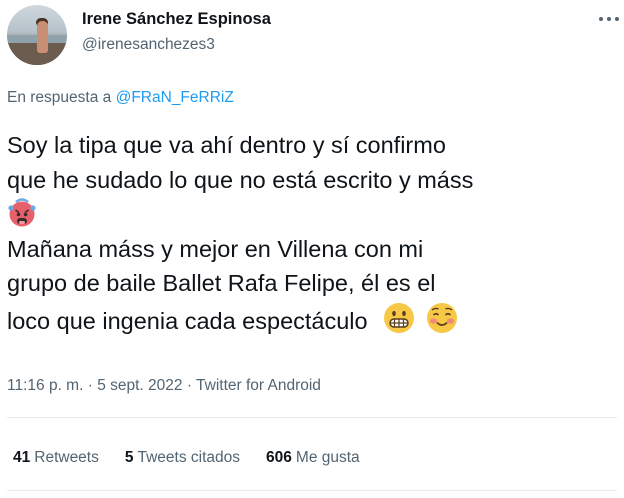  Describe the element at coordinates (176, 19) in the screenshot. I see `author-name: Irene Sánchez Espinosa` at that location.